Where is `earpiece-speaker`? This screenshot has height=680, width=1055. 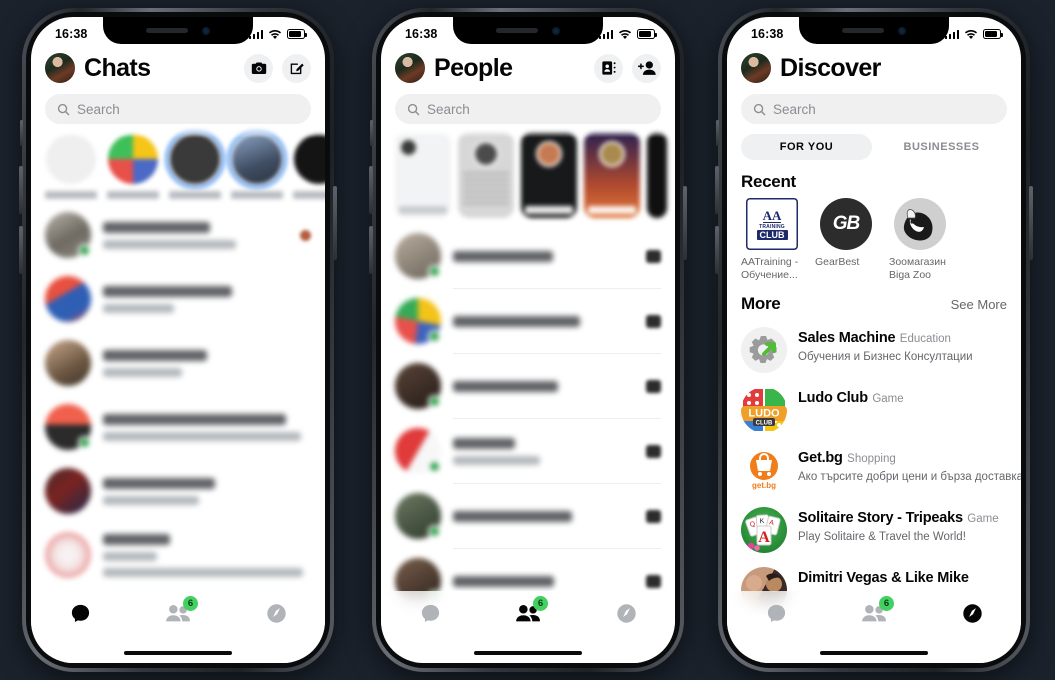
earpiece-speaker is located at coordinates (863, 30).